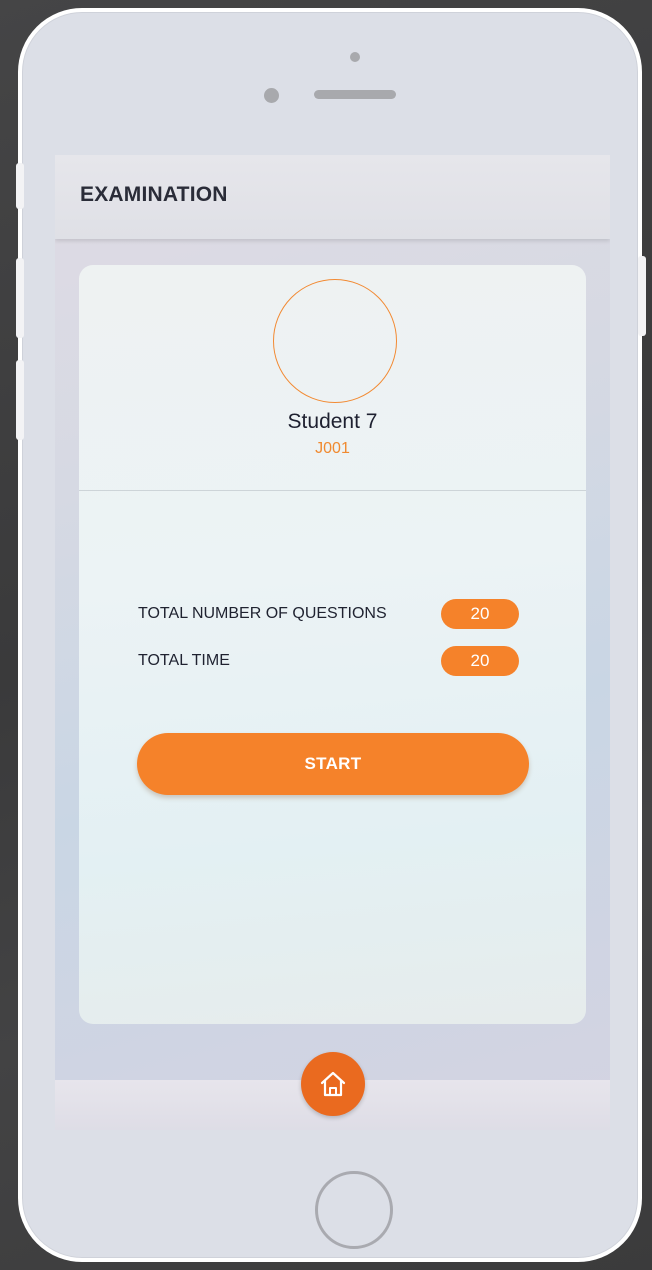  I want to click on home-button, so click(333, 1084).